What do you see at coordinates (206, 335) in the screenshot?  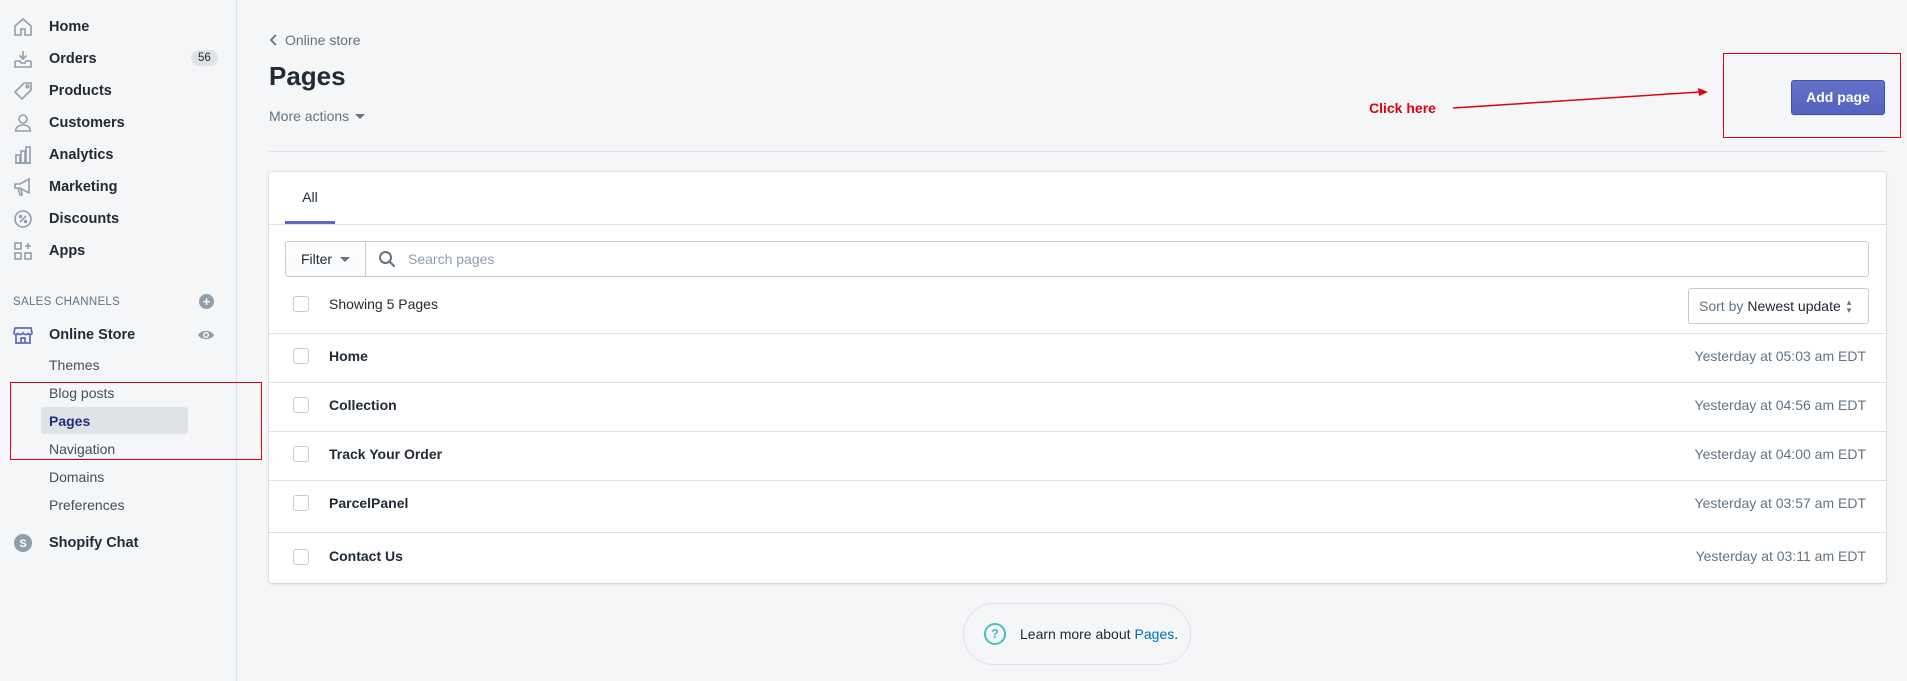 I see `view-store-eye-icon` at bounding box center [206, 335].